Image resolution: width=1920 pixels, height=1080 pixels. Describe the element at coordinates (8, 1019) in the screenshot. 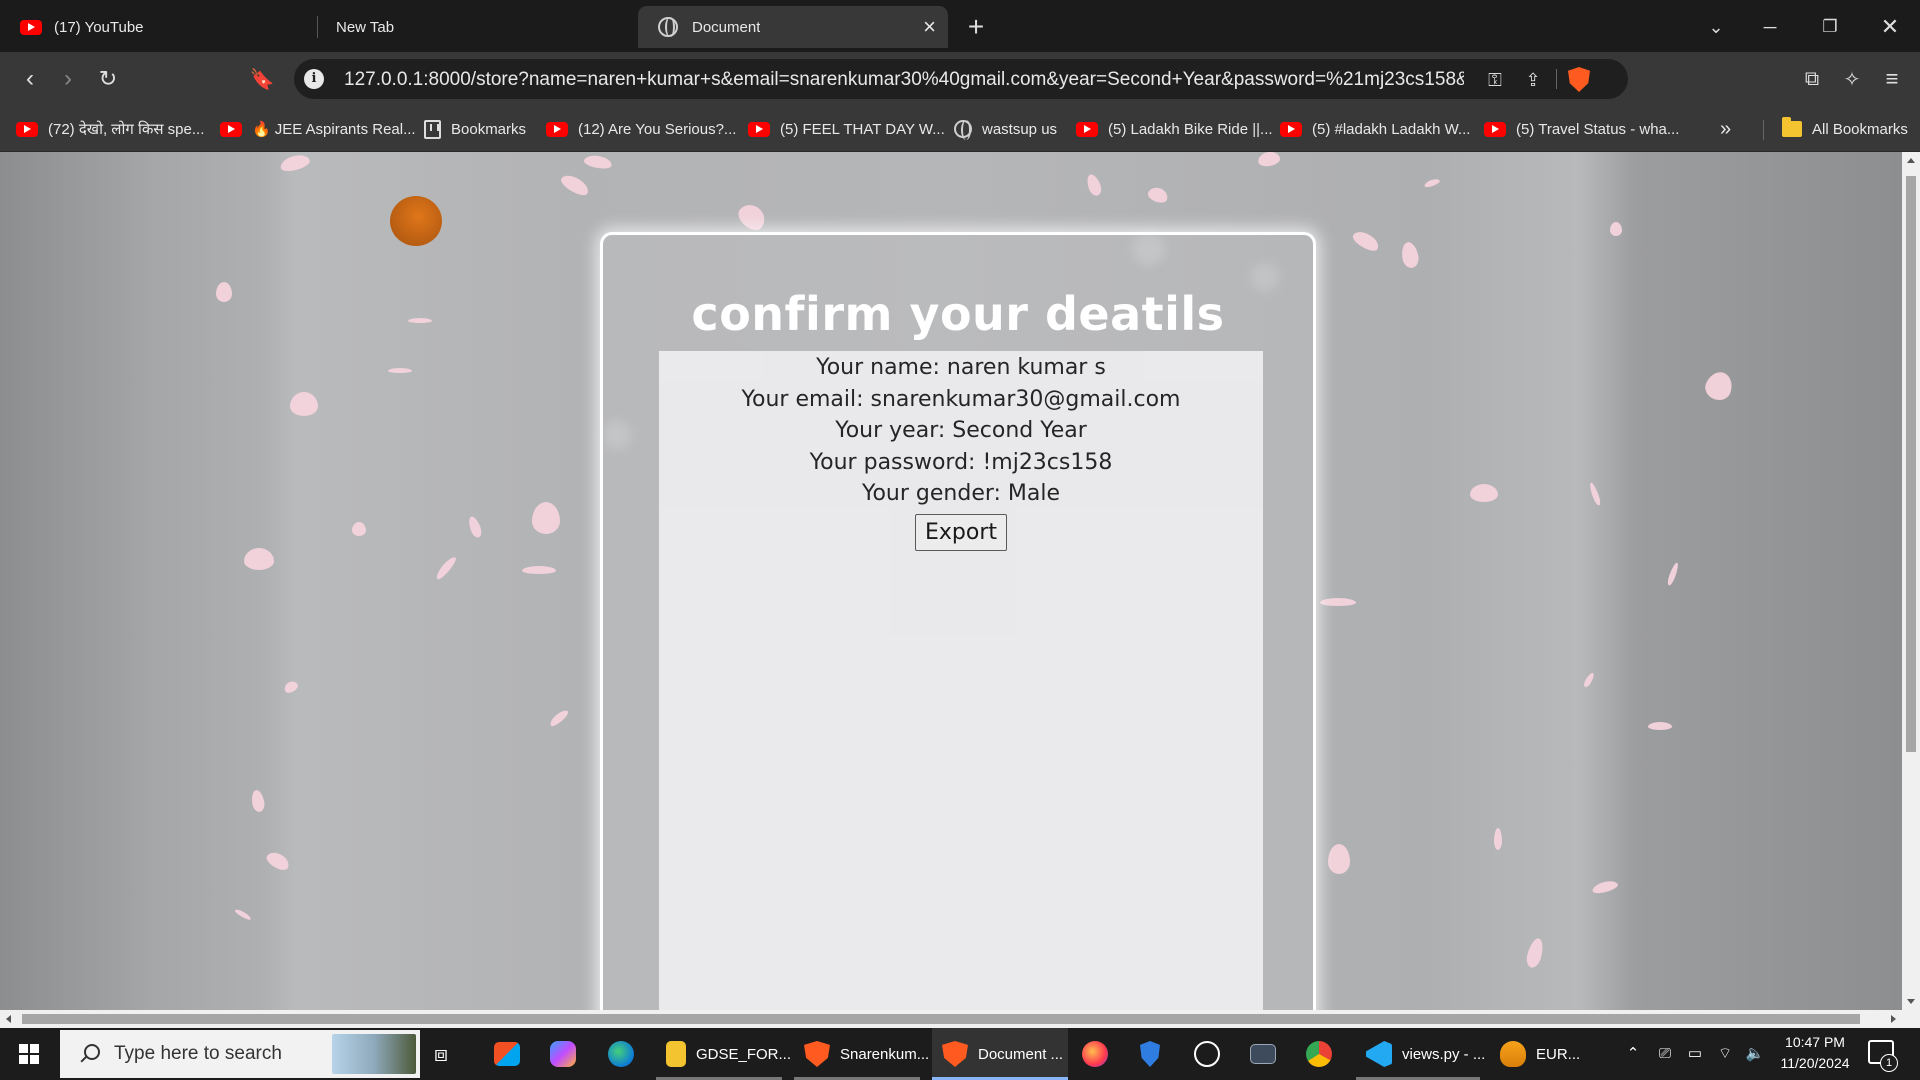

I see `scroll-left-icon` at that location.